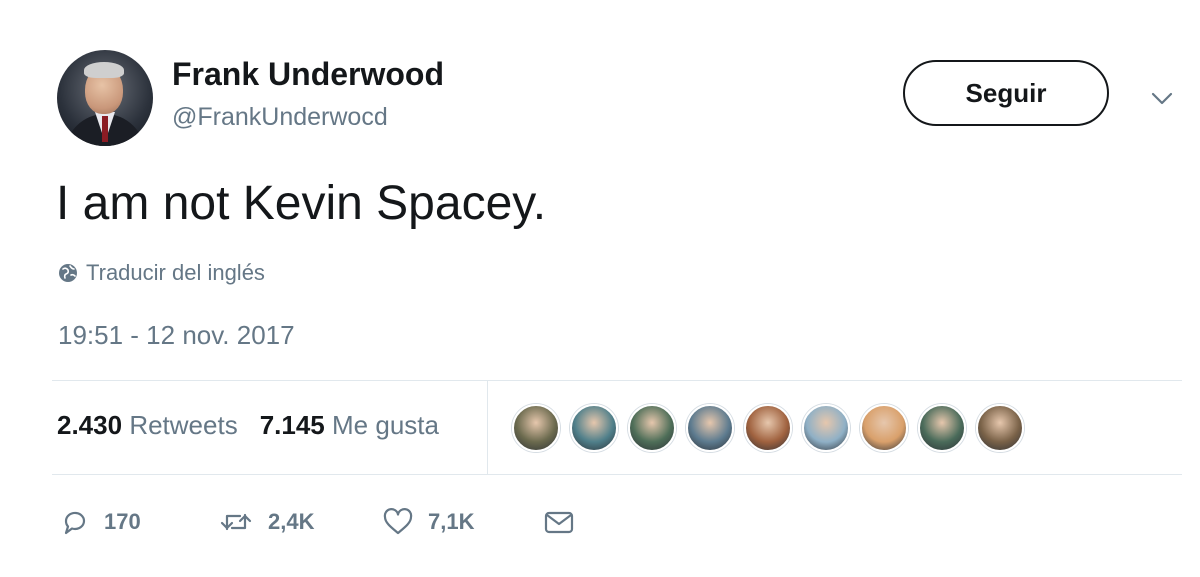  Describe the element at coordinates (104, 70) in the screenshot. I see `avatar-hair` at that location.